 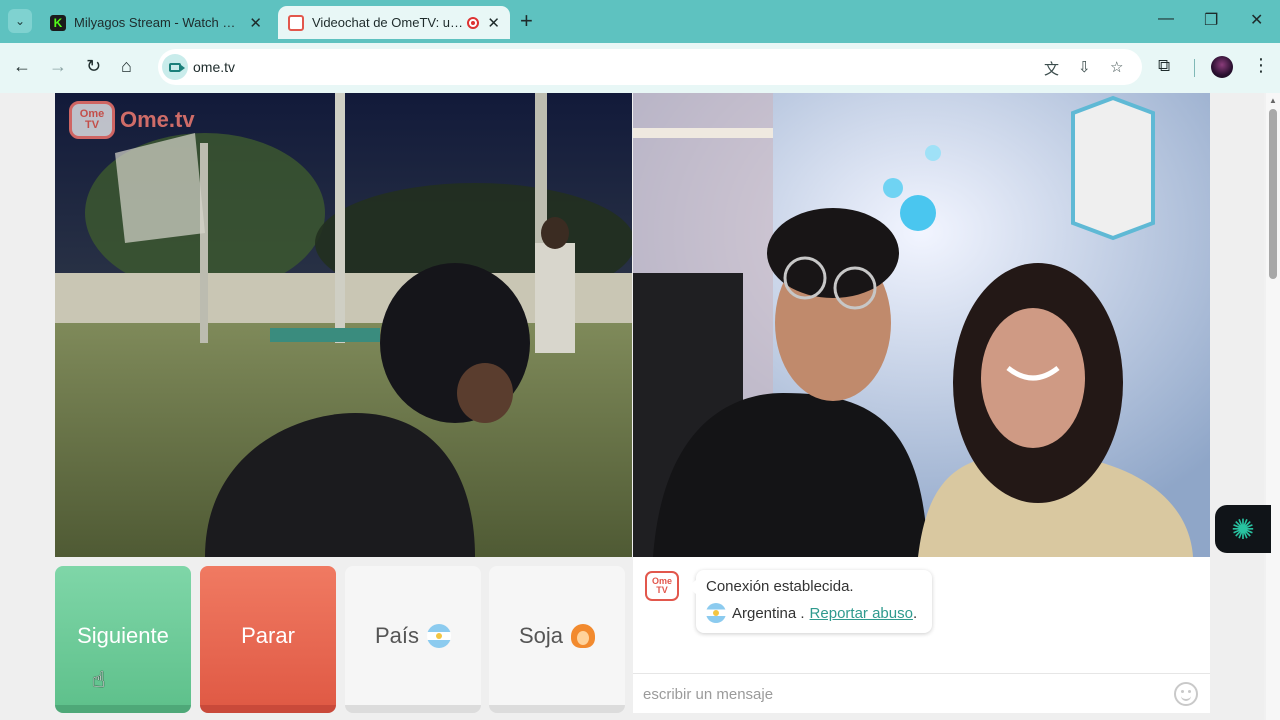 What do you see at coordinates (1256, 20) in the screenshot?
I see `window-close-button: ✕` at bounding box center [1256, 20].